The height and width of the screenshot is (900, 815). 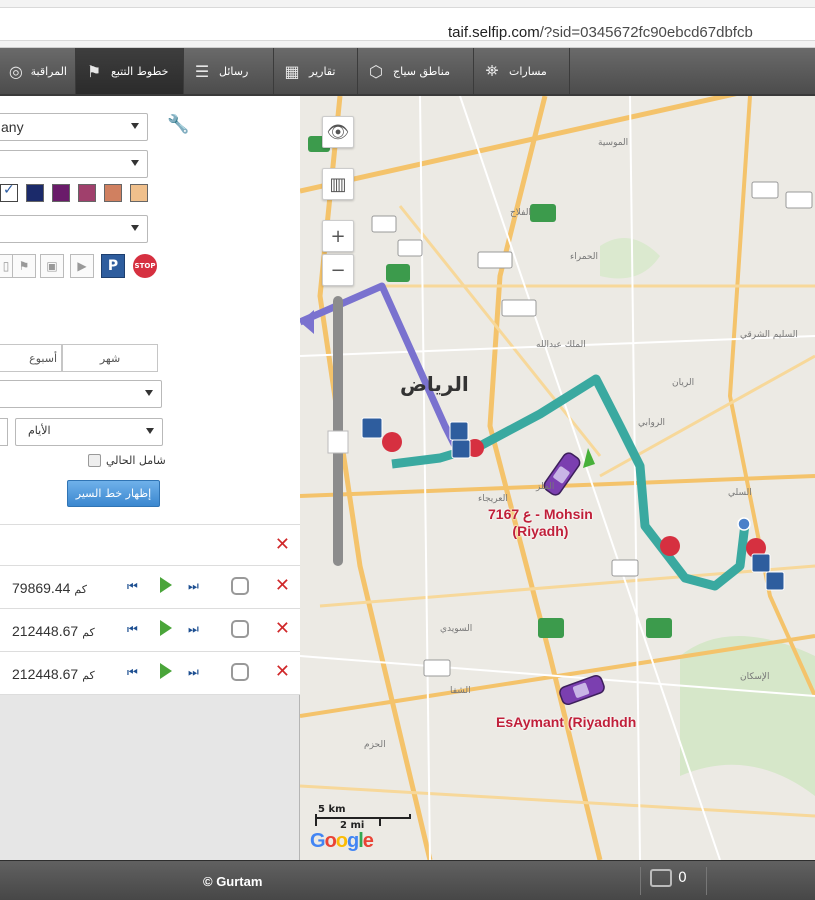 I want to click on days-select: الأيام, so click(x=89, y=432).